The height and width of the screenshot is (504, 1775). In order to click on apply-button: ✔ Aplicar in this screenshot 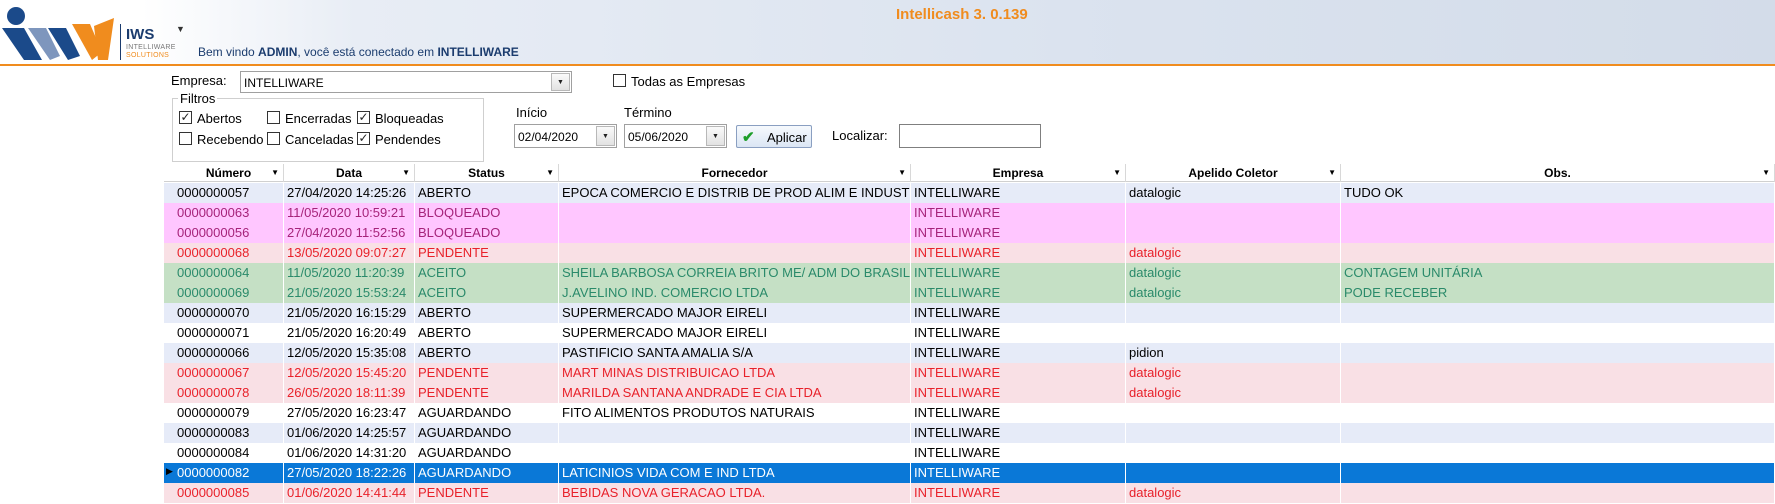, I will do `click(774, 136)`.